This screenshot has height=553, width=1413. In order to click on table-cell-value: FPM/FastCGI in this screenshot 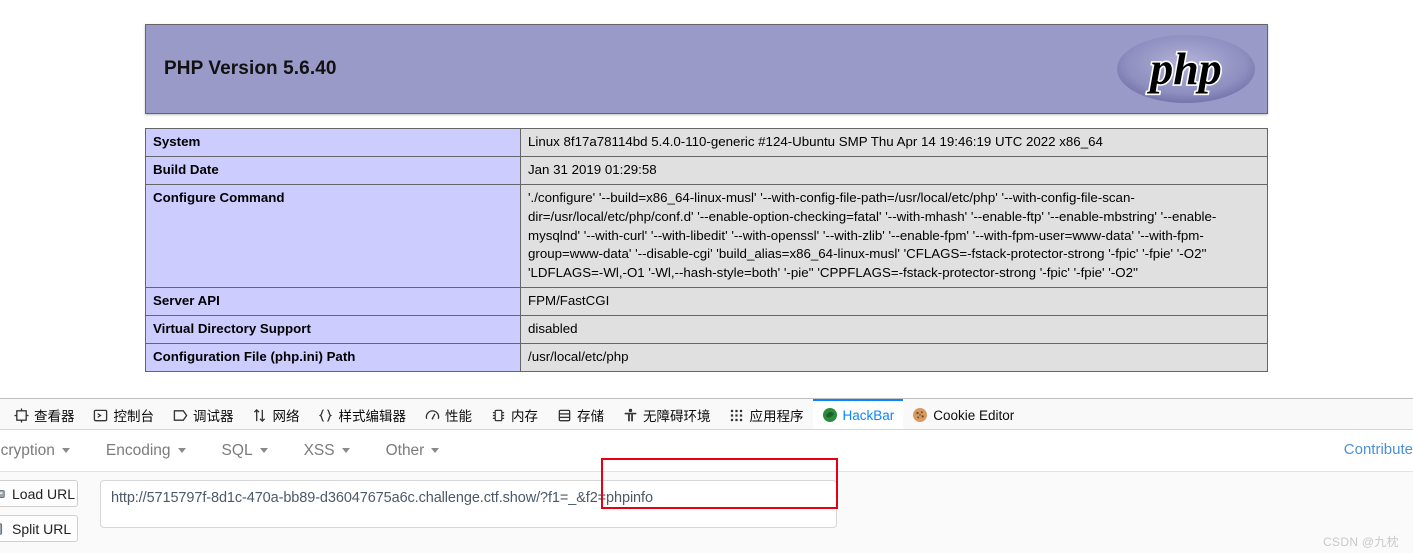, I will do `click(894, 301)`.